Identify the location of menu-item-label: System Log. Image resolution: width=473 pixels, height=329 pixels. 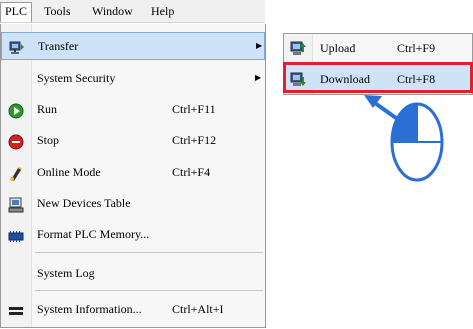
(66, 273).